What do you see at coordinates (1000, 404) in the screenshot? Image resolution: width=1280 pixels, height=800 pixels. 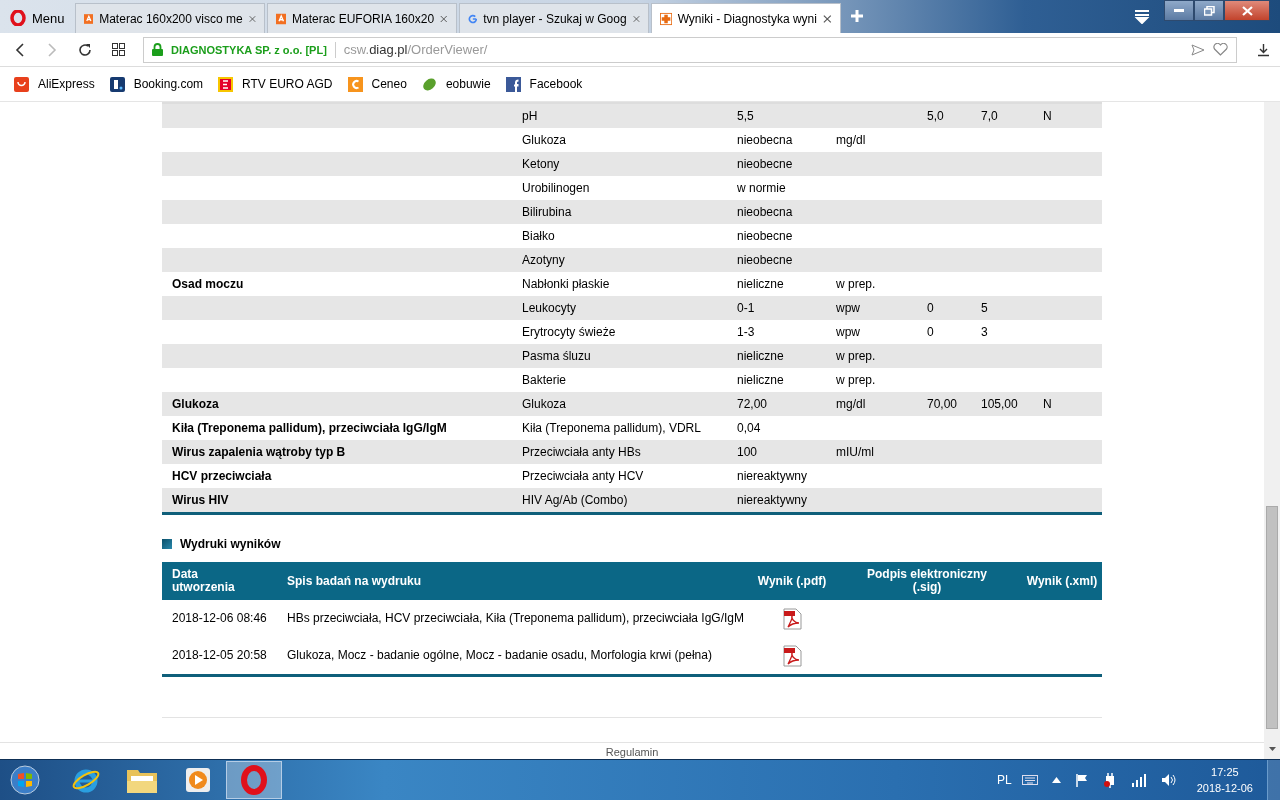 I see `range-max: 105,00` at bounding box center [1000, 404].